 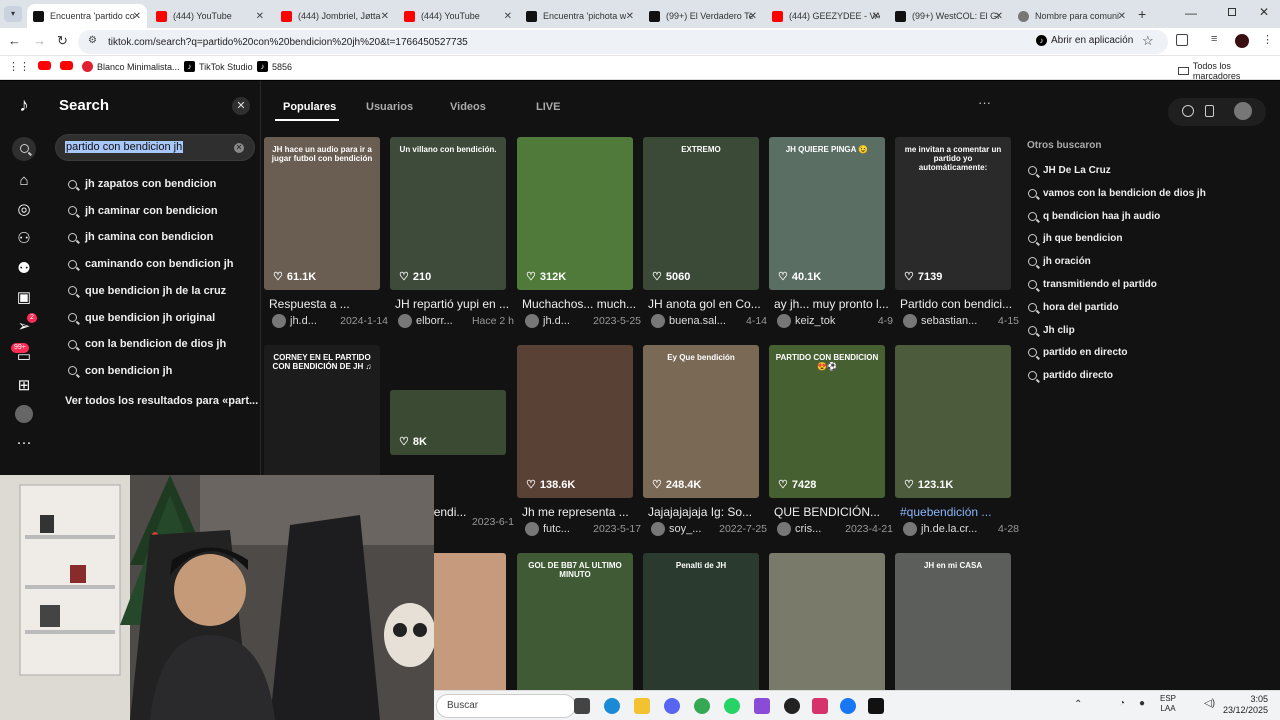 I want to click on live-icon: ▣, so click(x=24, y=298).